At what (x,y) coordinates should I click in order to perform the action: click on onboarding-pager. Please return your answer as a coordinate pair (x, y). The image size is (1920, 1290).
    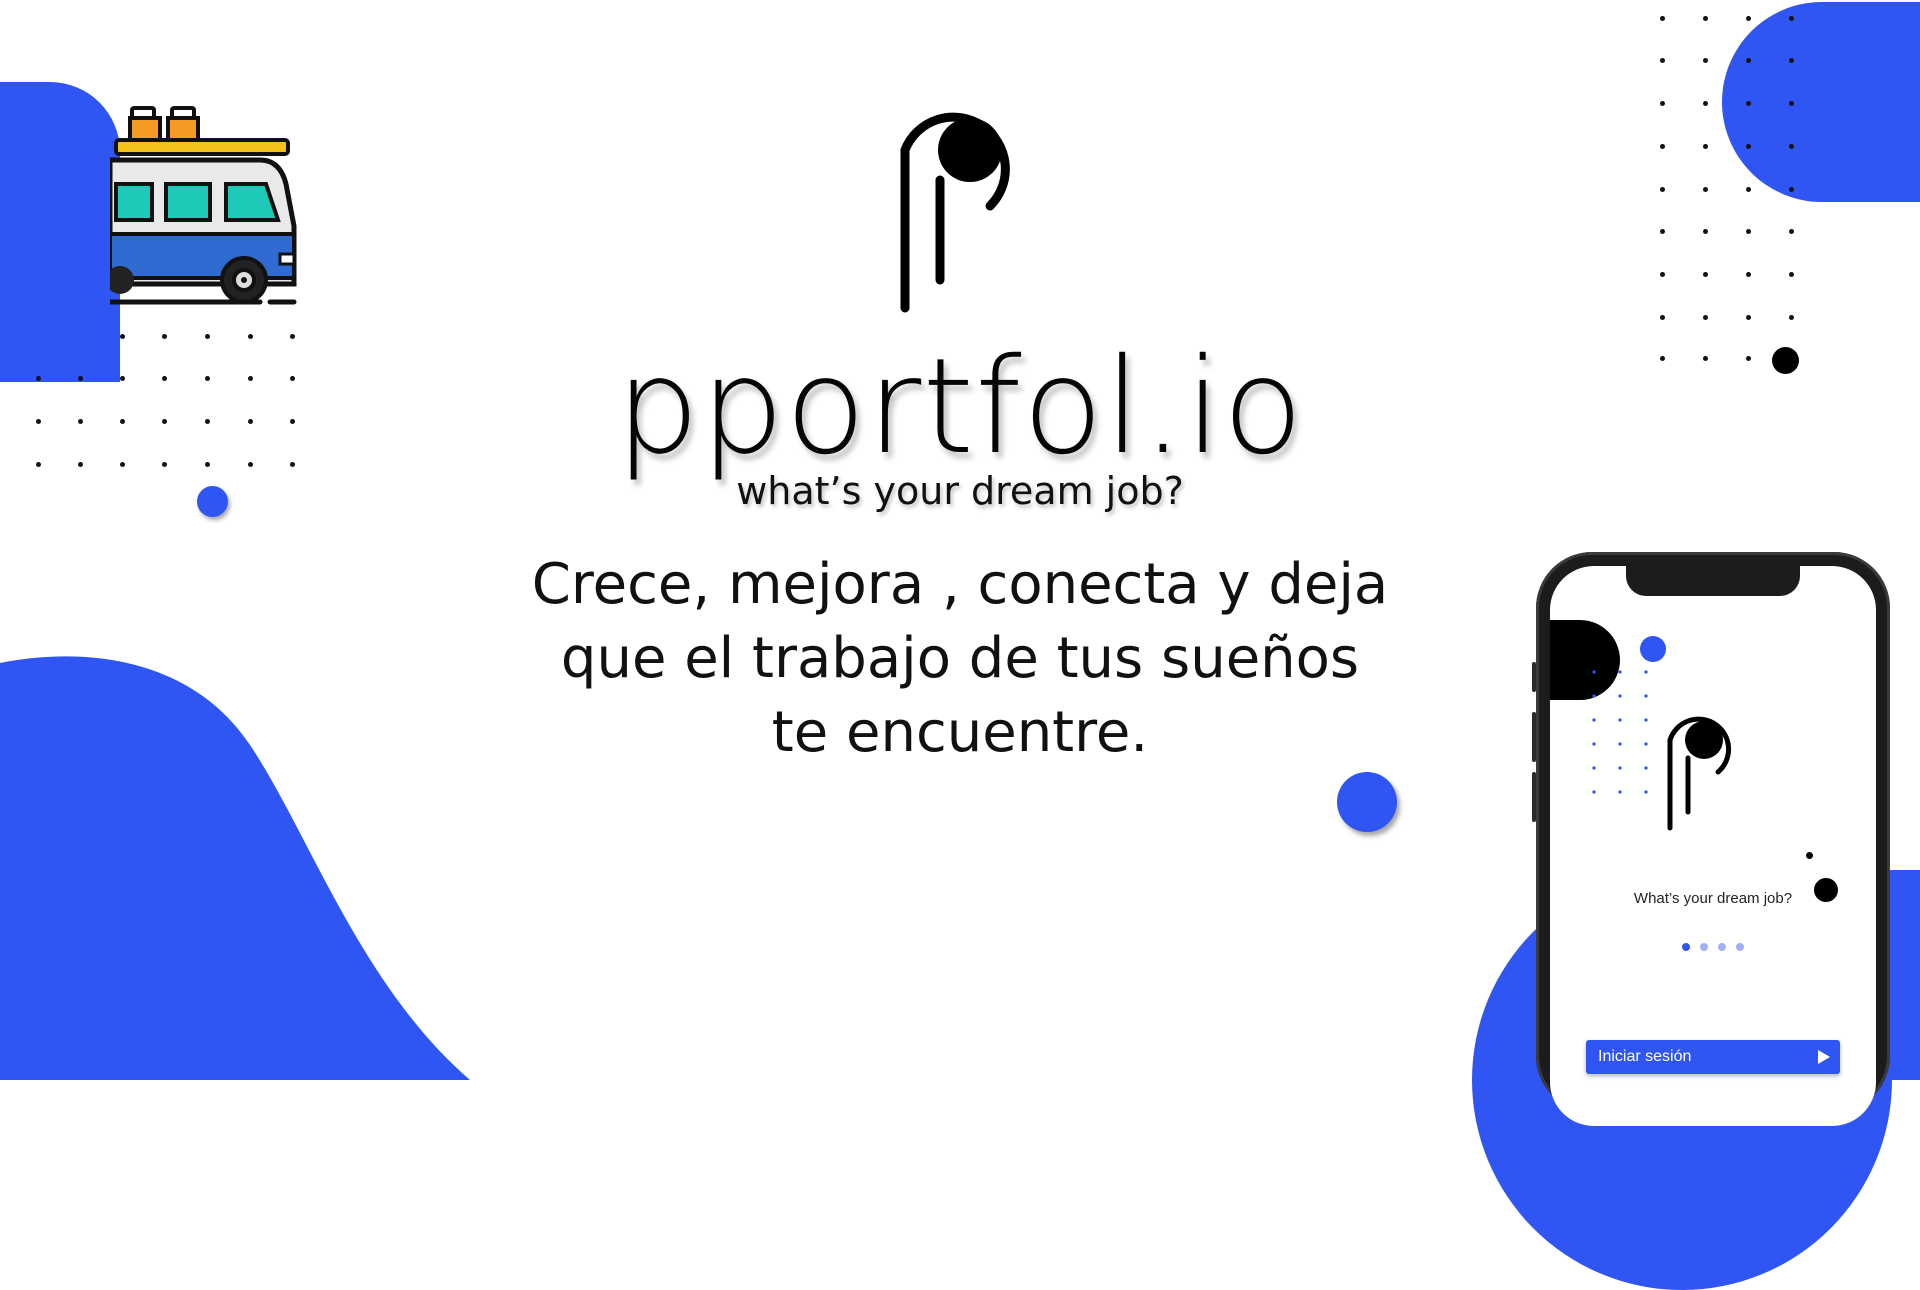
    Looking at the image, I should click on (1713, 945).